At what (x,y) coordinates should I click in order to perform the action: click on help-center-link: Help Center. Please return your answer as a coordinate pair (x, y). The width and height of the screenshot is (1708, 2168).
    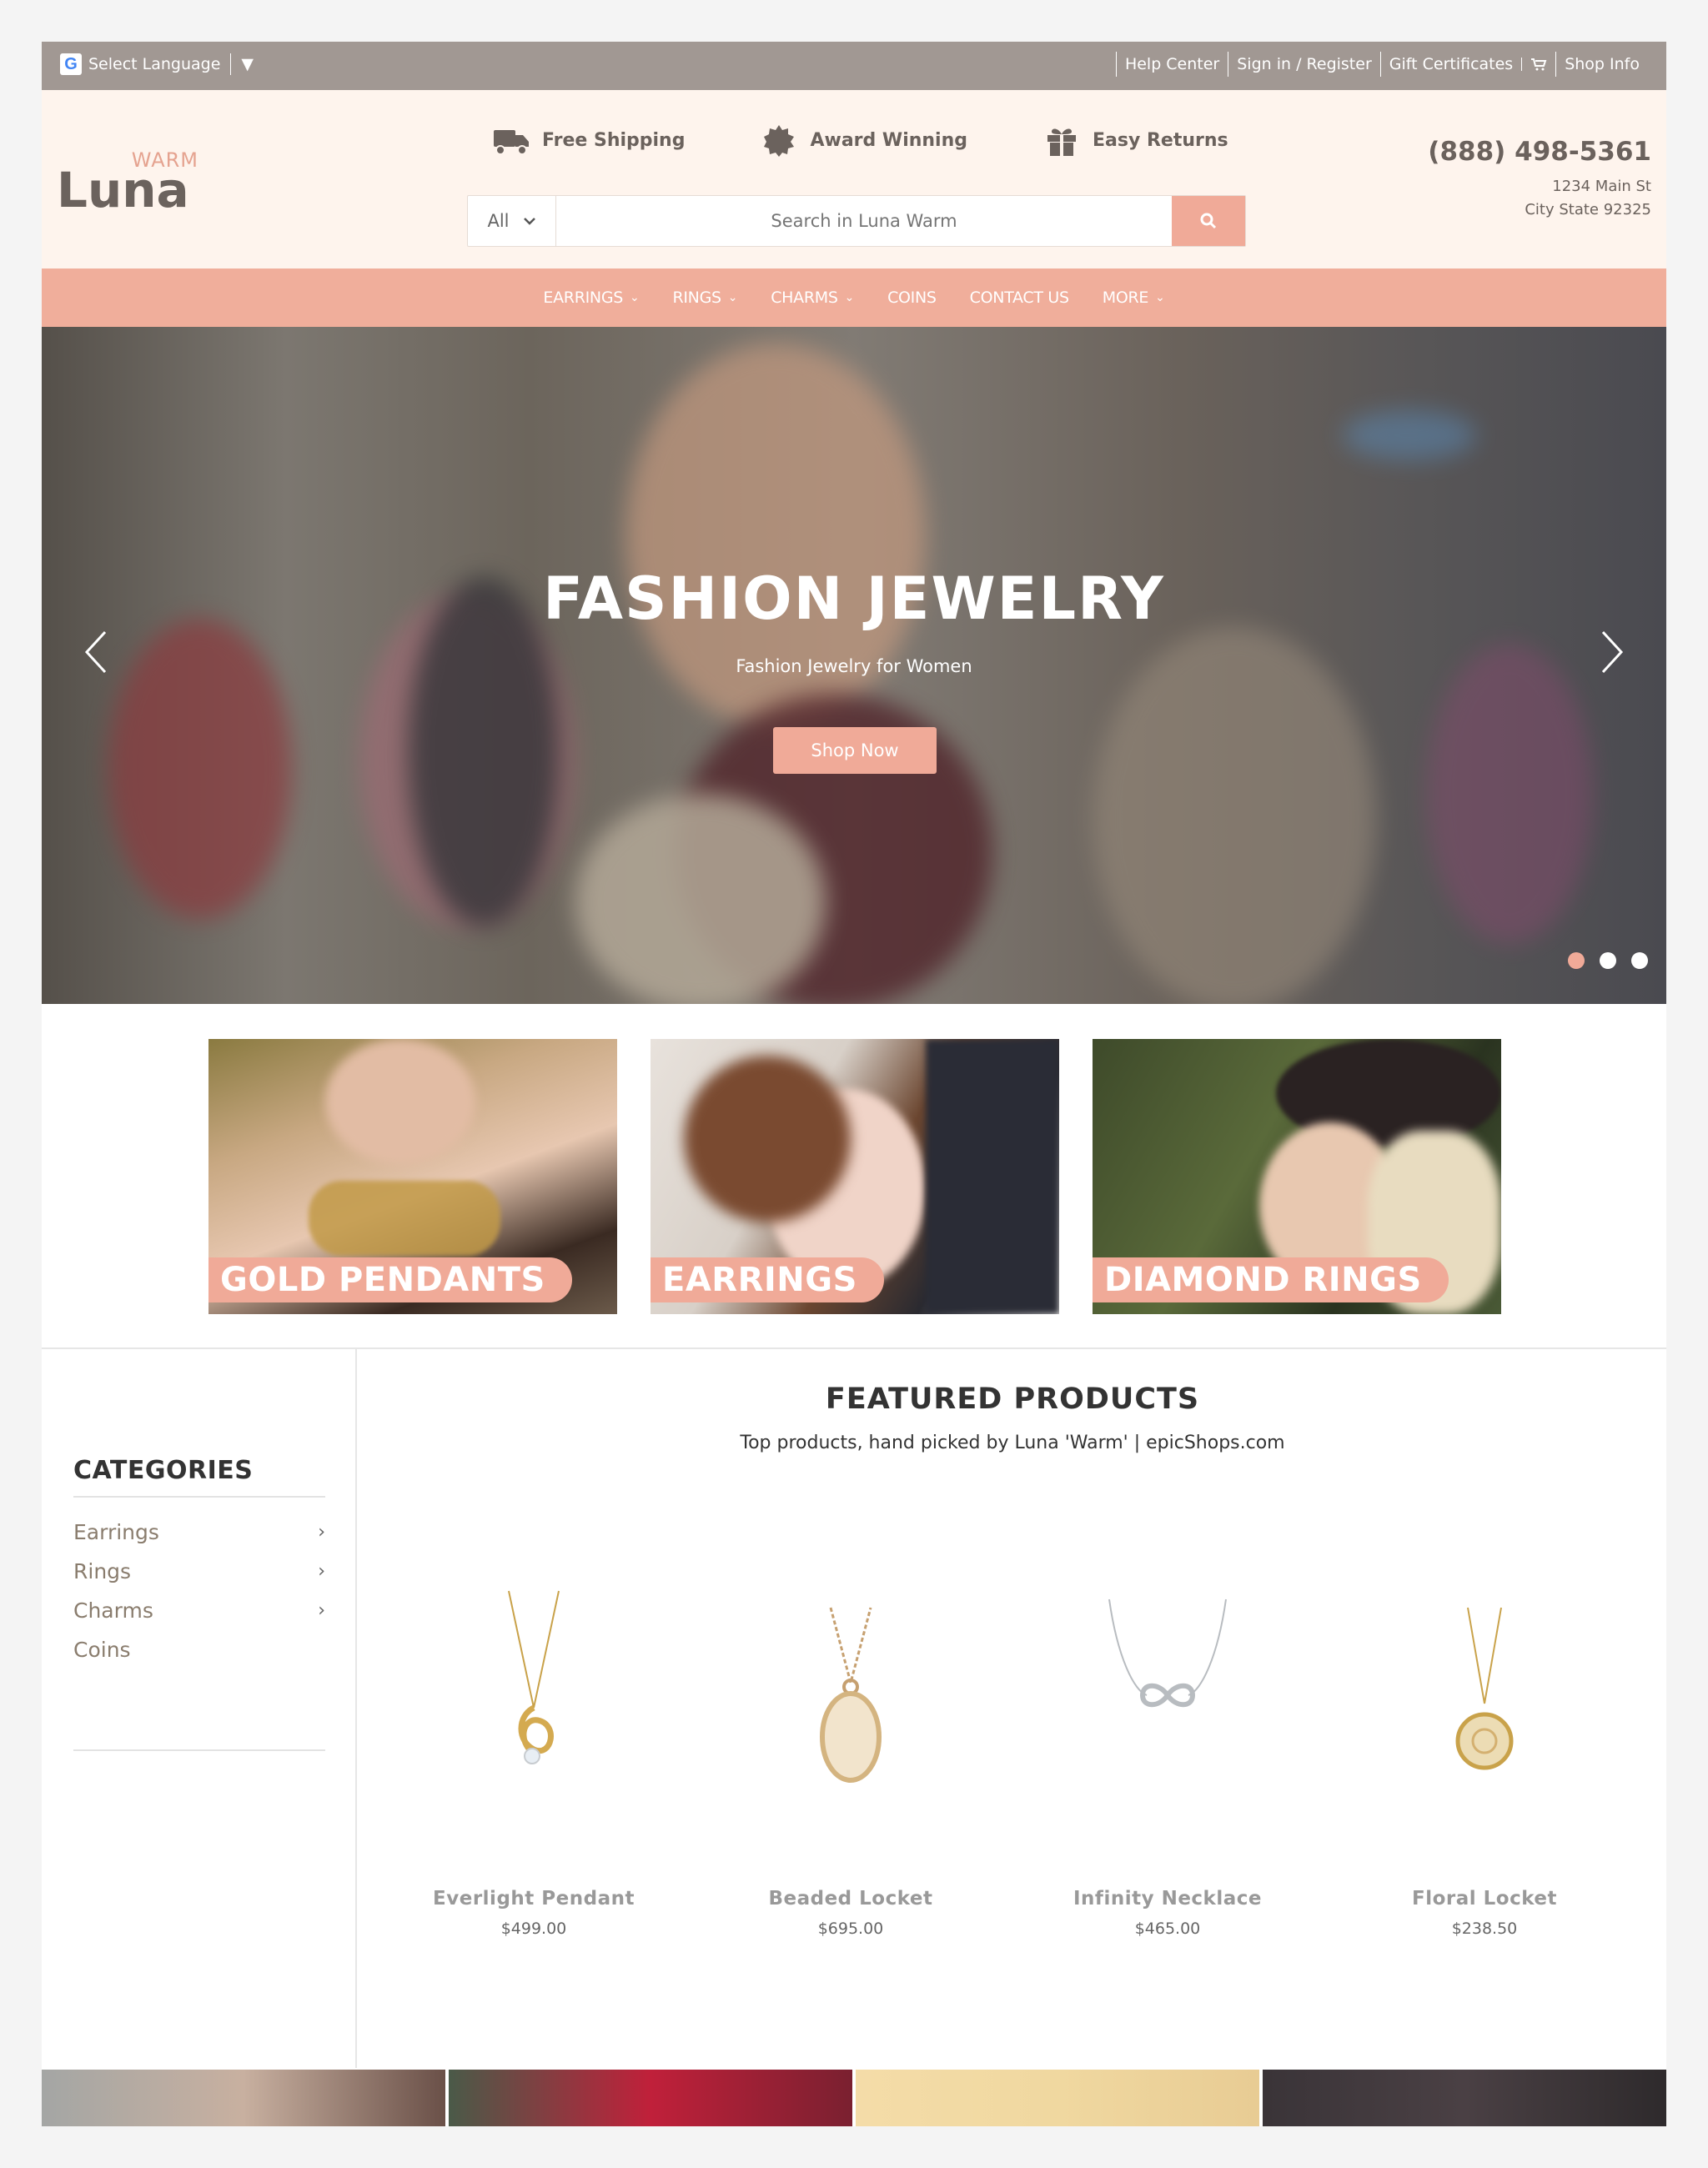
    Looking at the image, I should click on (1171, 64).